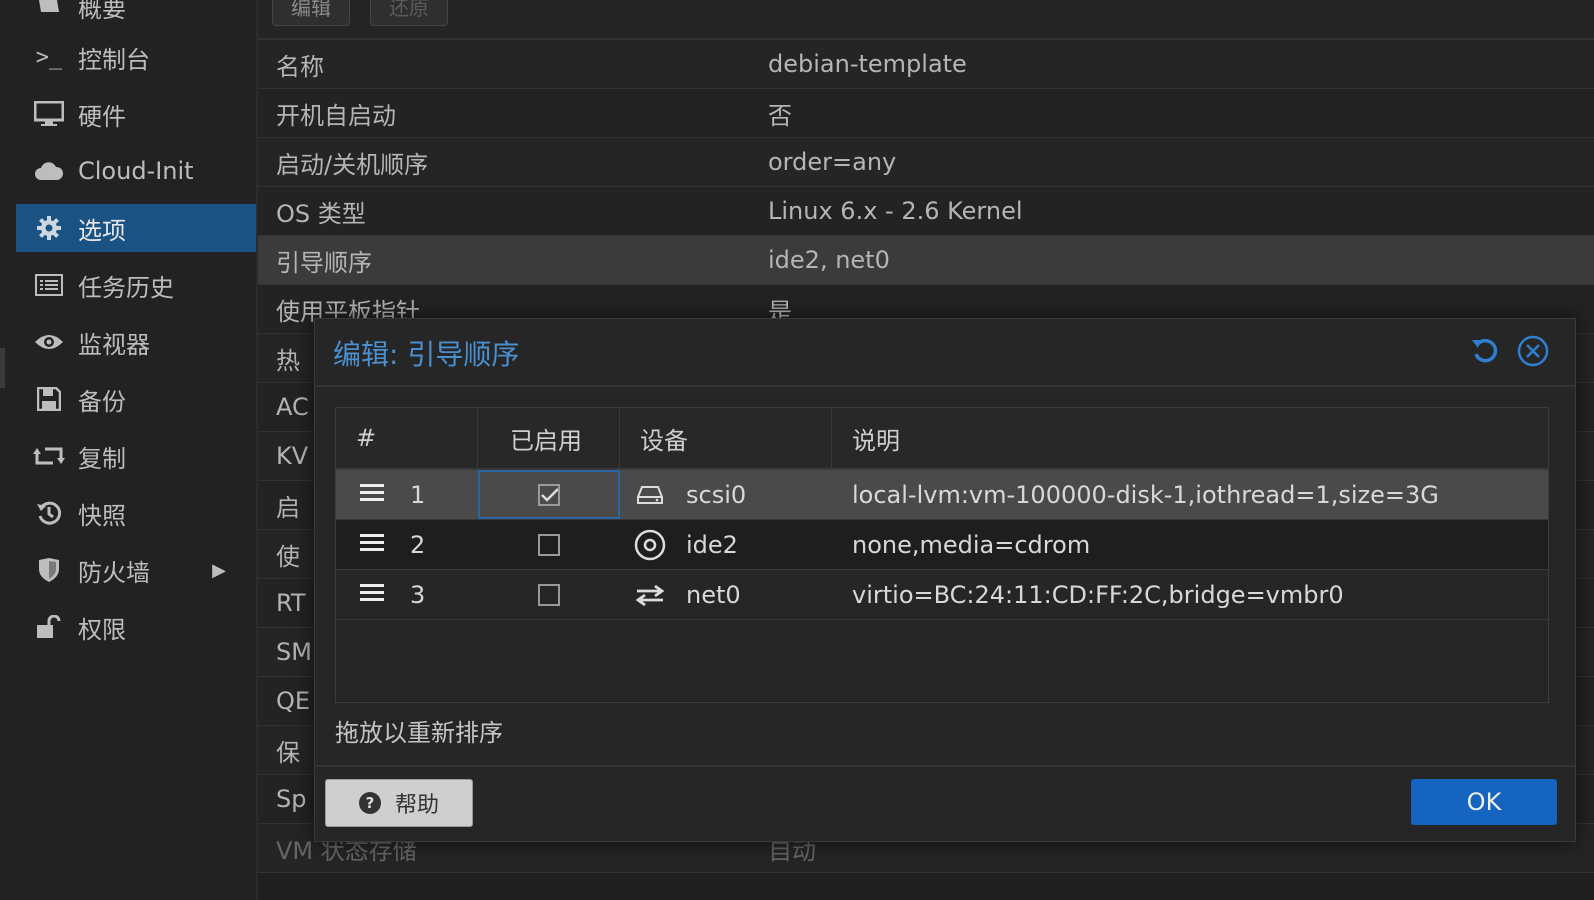  What do you see at coordinates (1190, 438) in the screenshot?
I see `column-header-description: 说明` at bounding box center [1190, 438].